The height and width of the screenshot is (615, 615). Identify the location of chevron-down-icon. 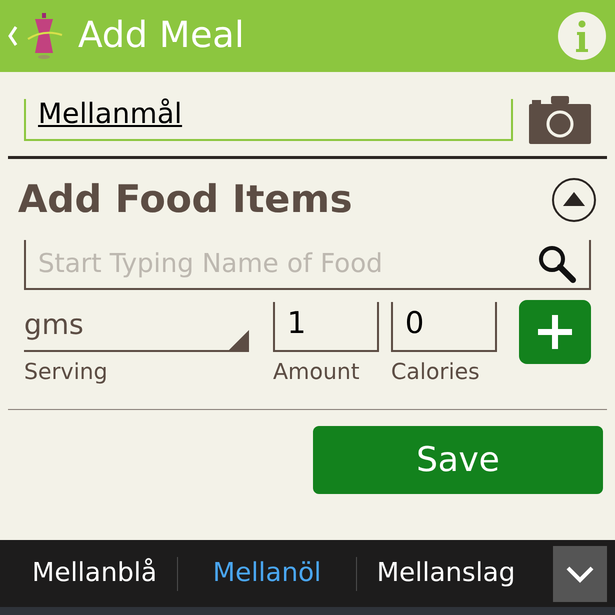
(580, 573).